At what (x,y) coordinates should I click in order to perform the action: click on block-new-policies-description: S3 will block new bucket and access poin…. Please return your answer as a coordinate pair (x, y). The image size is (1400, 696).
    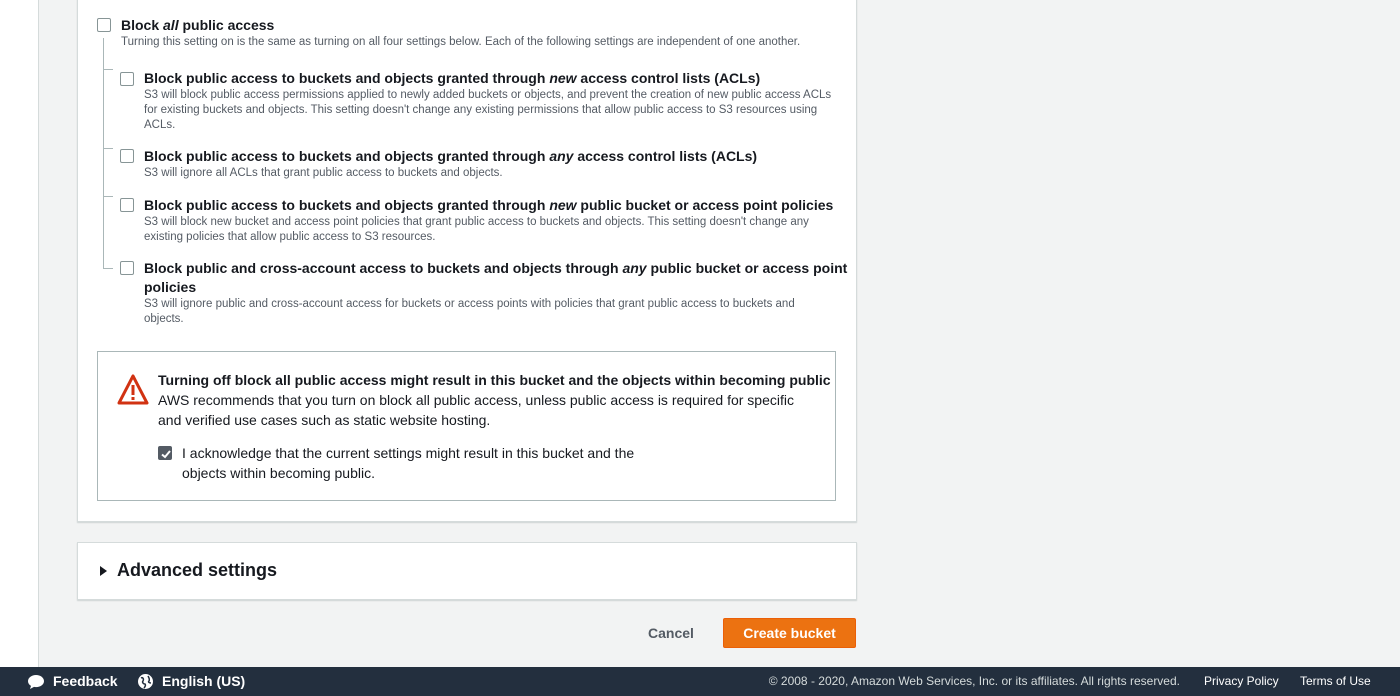
    Looking at the image, I should click on (476, 229).